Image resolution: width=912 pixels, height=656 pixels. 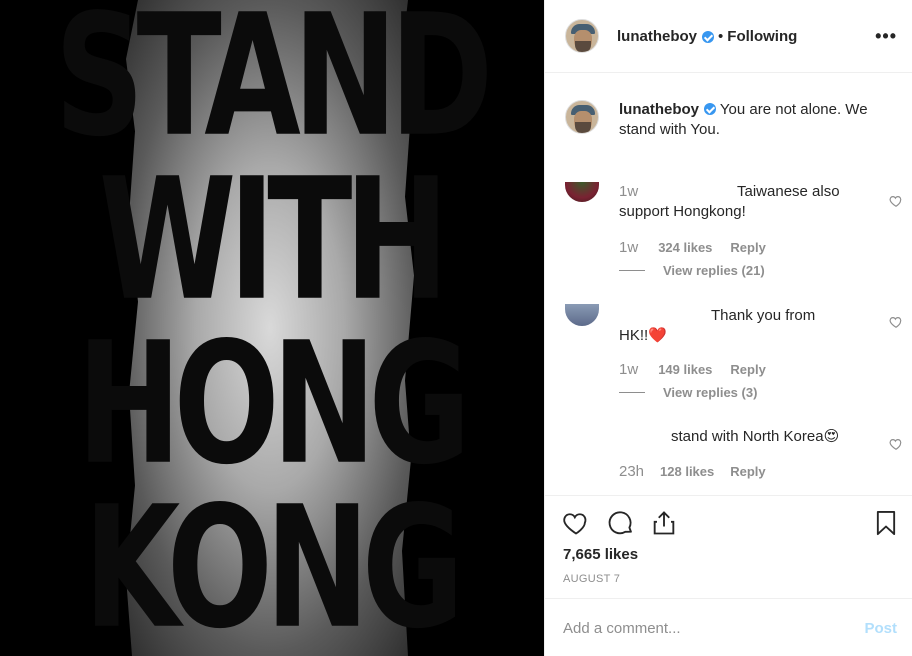 I want to click on comment-text-line: HK!!❤️, so click(x=643, y=335).